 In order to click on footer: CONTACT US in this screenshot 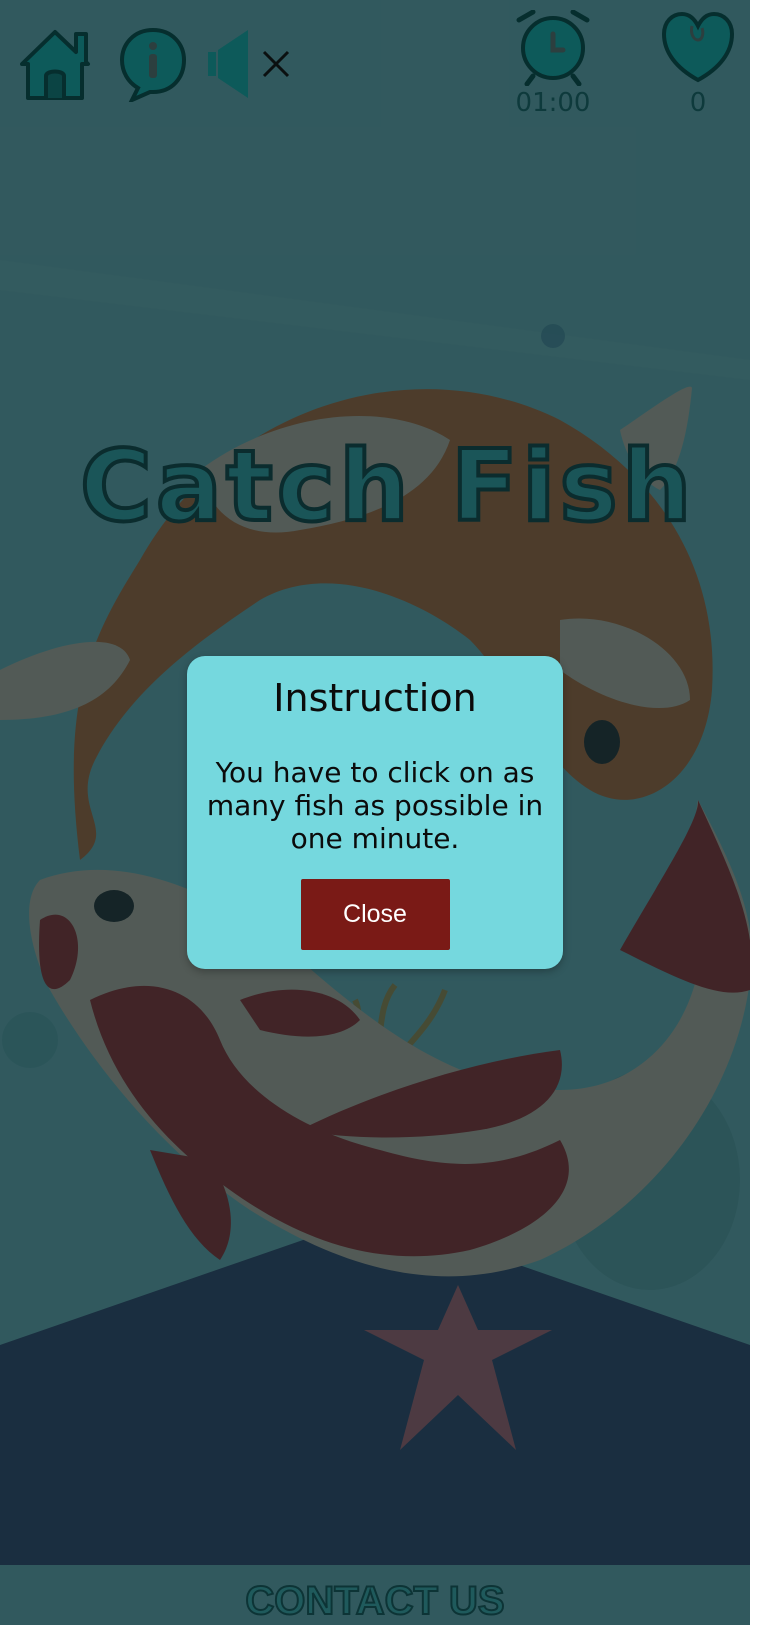, I will do `click(375, 1595)`.